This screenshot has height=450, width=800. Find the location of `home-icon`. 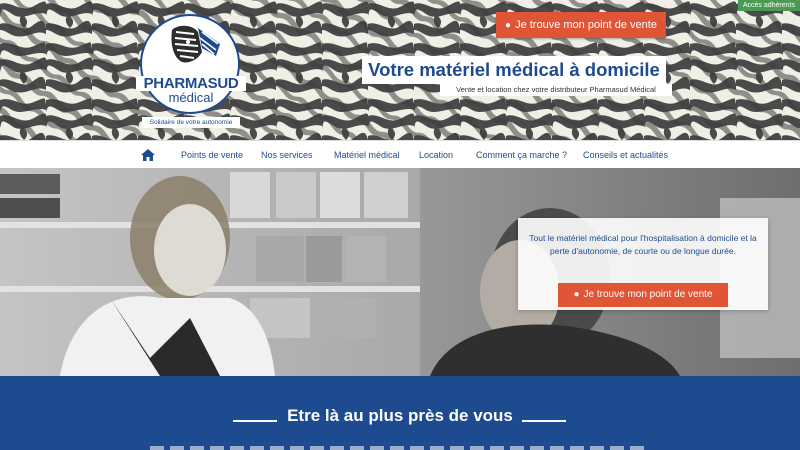

home-icon is located at coordinates (148, 155).